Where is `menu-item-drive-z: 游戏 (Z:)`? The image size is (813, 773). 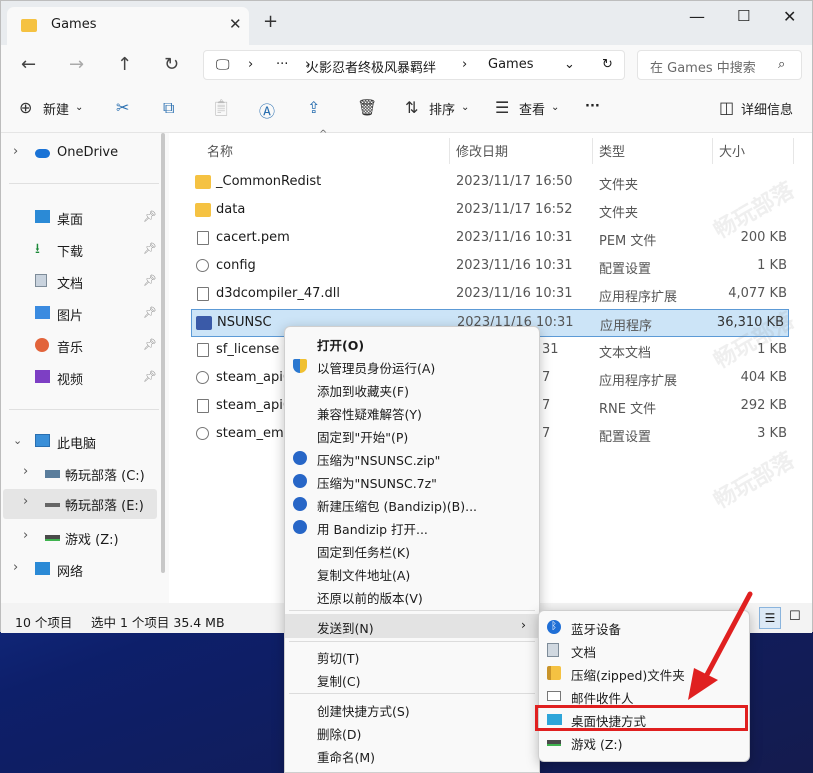 menu-item-drive-z: 游戏 (Z:) is located at coordinates (644, 741).